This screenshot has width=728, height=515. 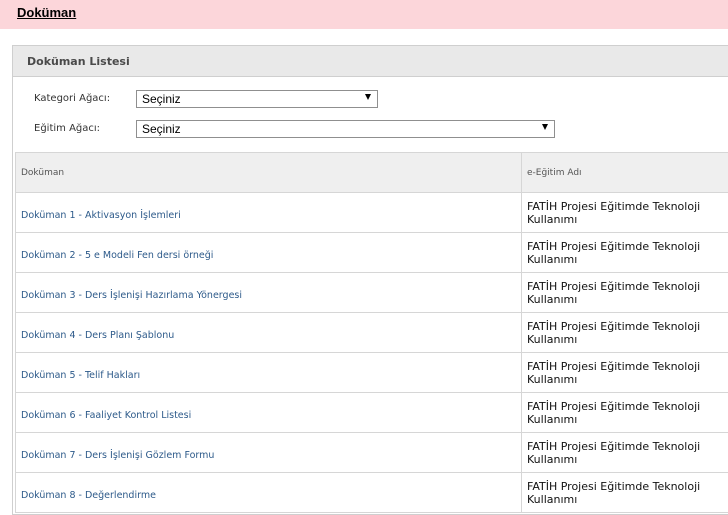 What do you see at coordinates (46, 12) in the screenshot?
I see `page-title-link: Doküman` at bounding box center [46, 12].